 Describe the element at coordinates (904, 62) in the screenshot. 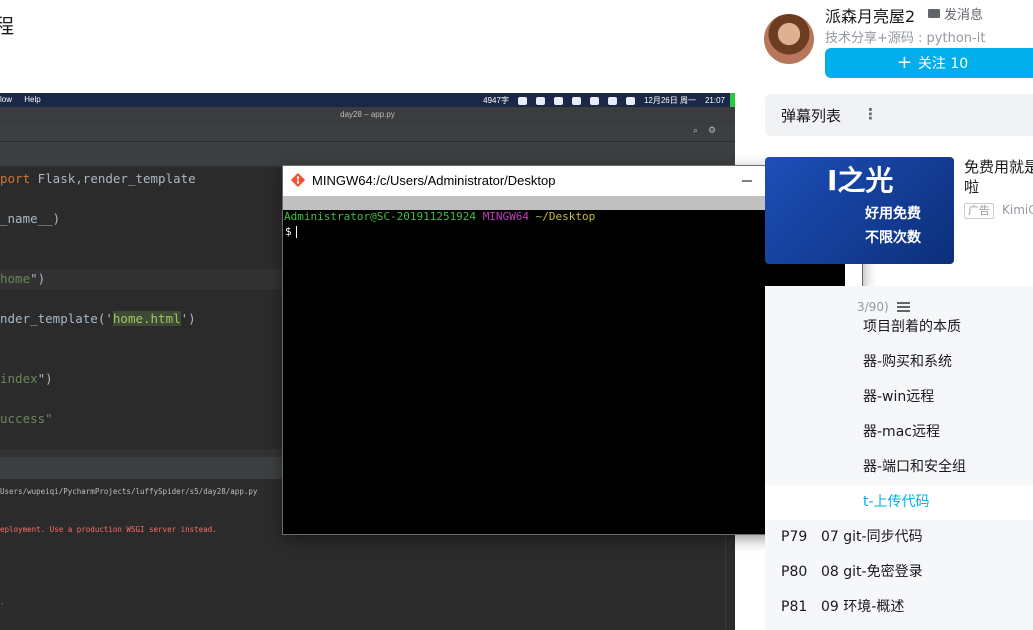

I see `plus-icon: +` at that location.